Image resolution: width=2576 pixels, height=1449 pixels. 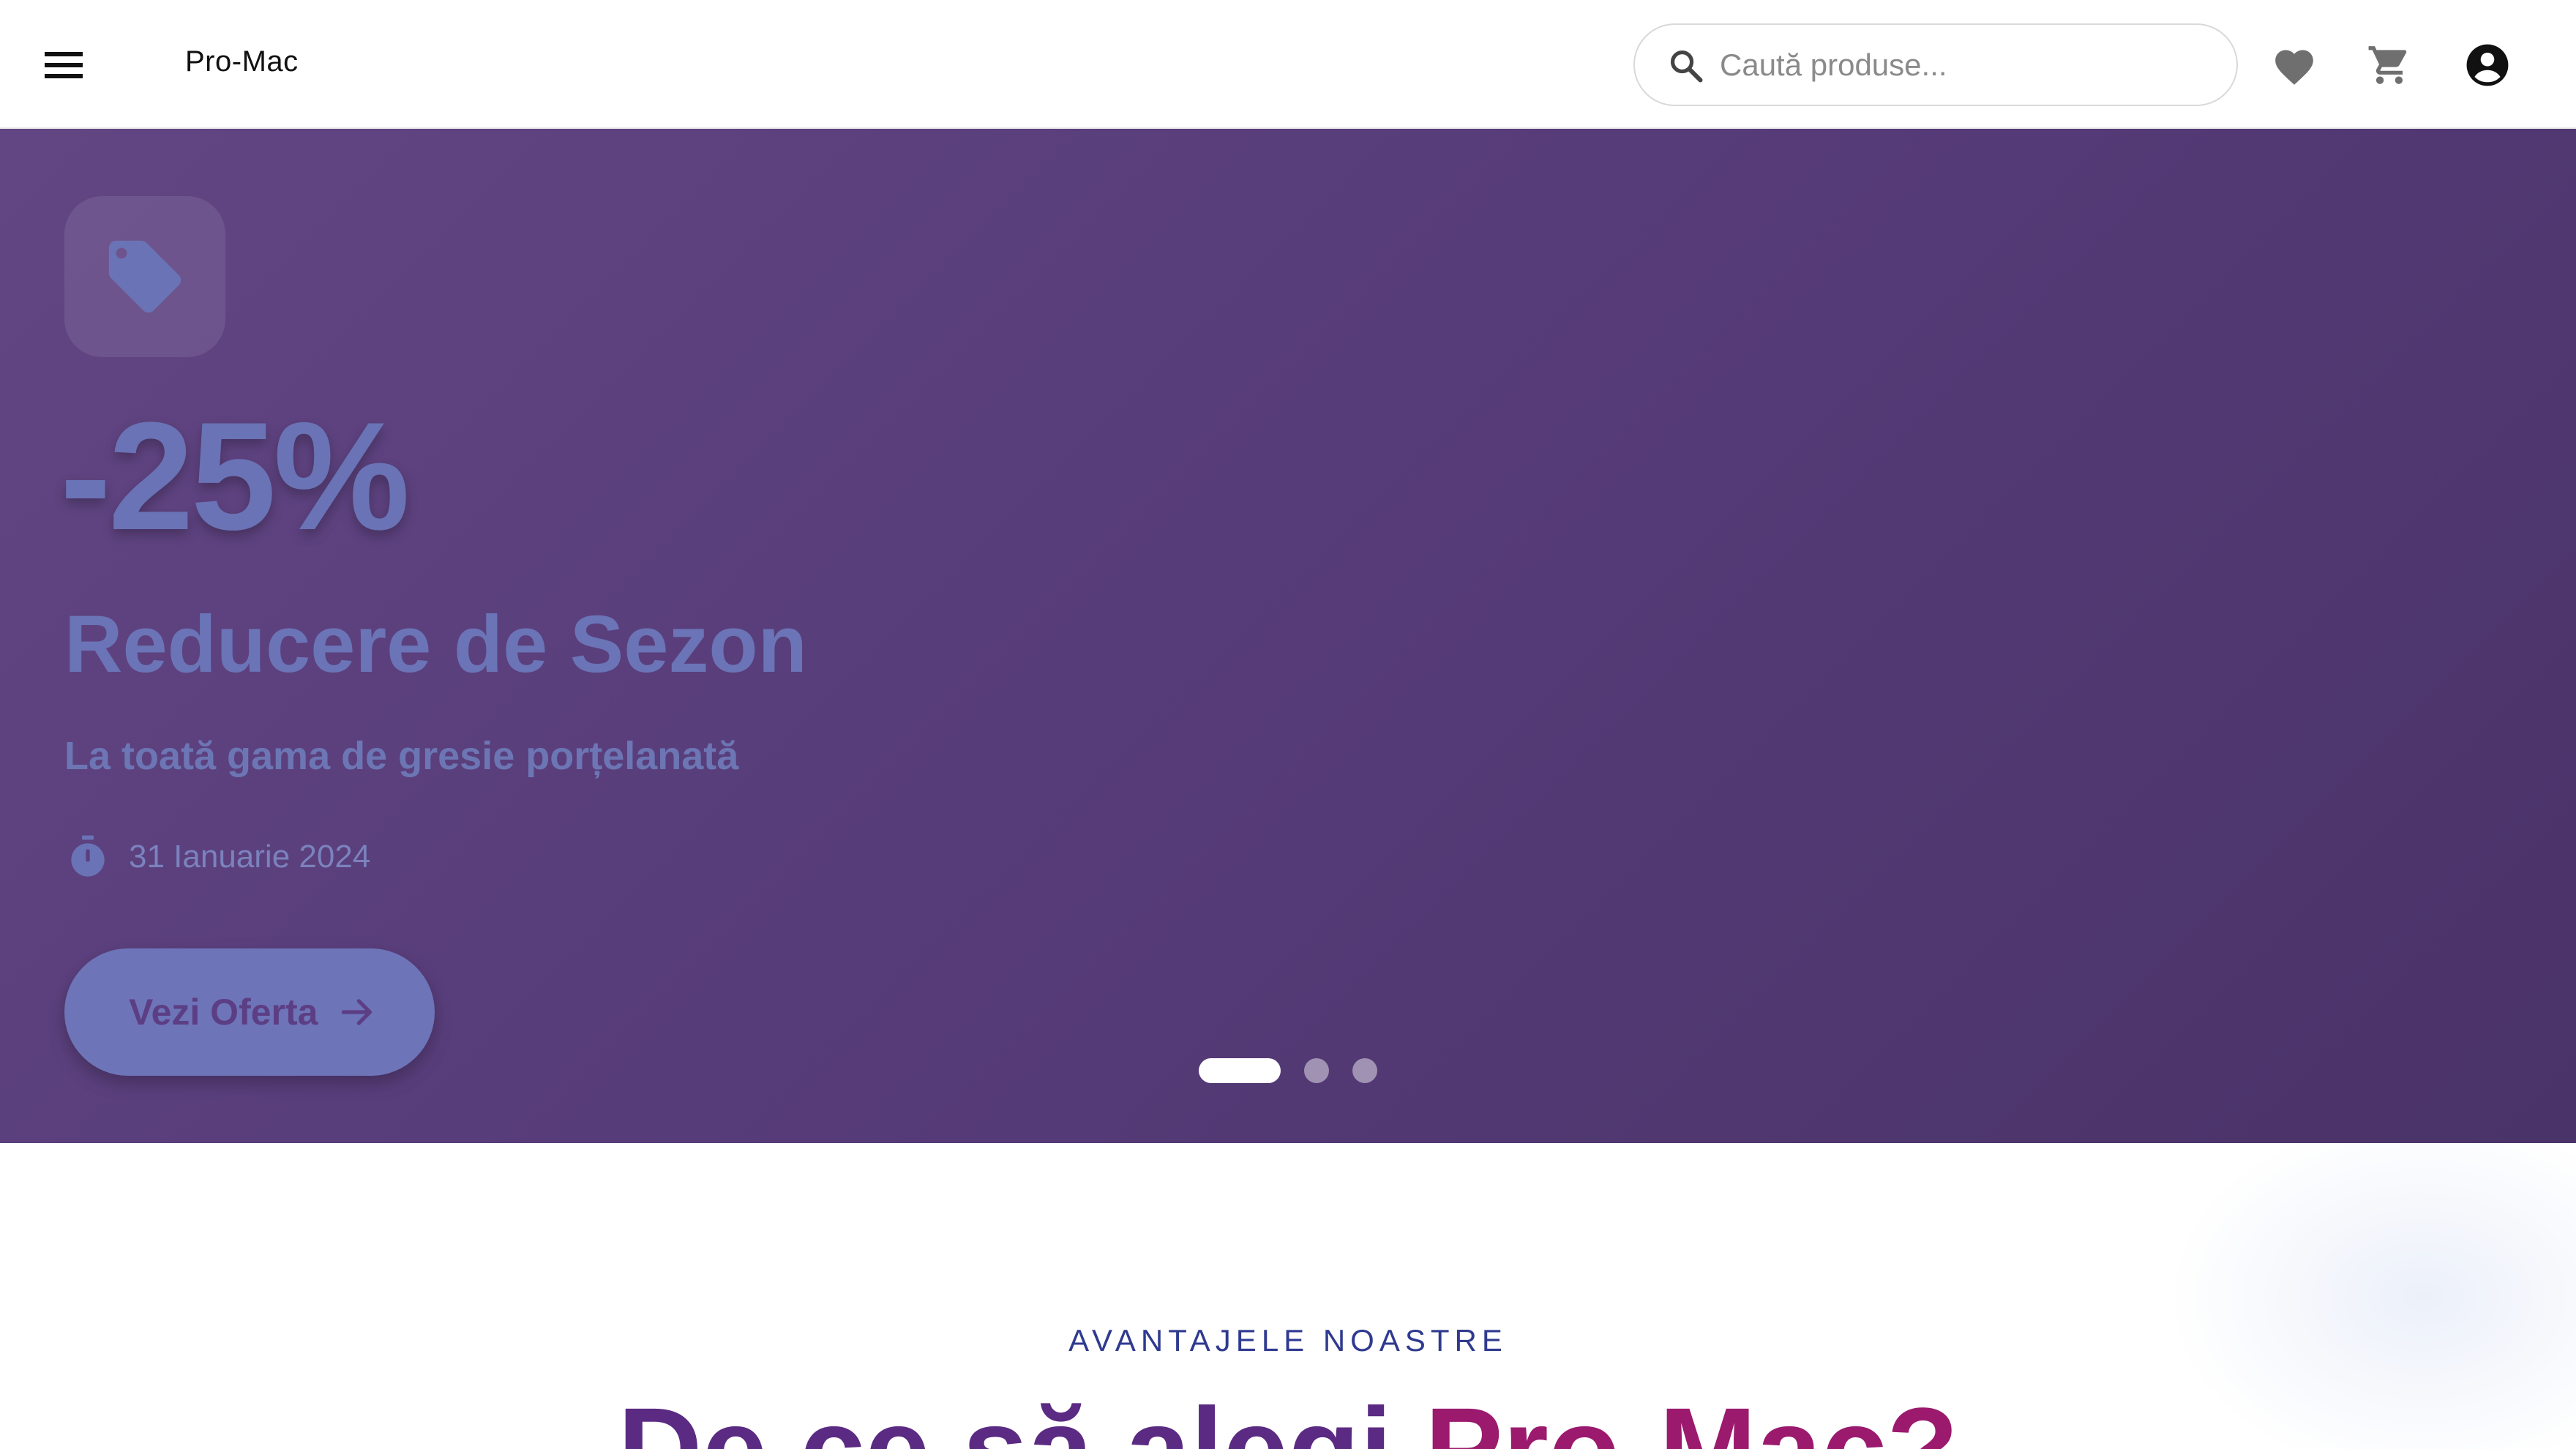 I want to click on brand-logo: Pro-Mac, so click(x=242, y=61).